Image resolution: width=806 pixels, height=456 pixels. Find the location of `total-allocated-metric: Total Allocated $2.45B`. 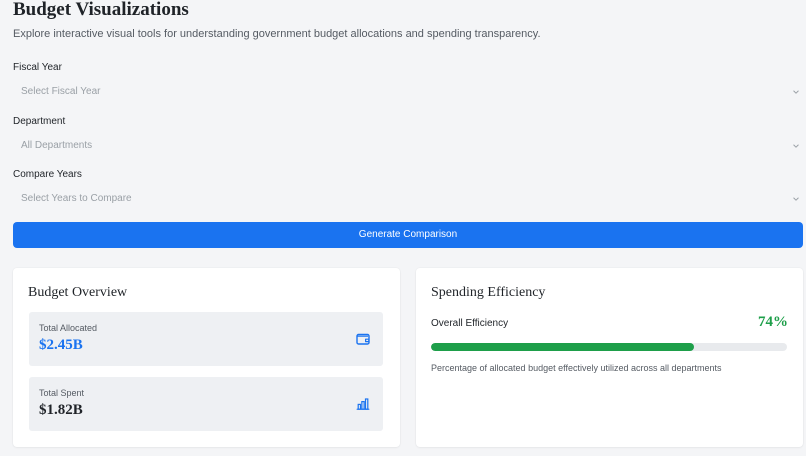

total-allocated-metric: Total Allocated $2.45B is located at coordinates (206, 339).